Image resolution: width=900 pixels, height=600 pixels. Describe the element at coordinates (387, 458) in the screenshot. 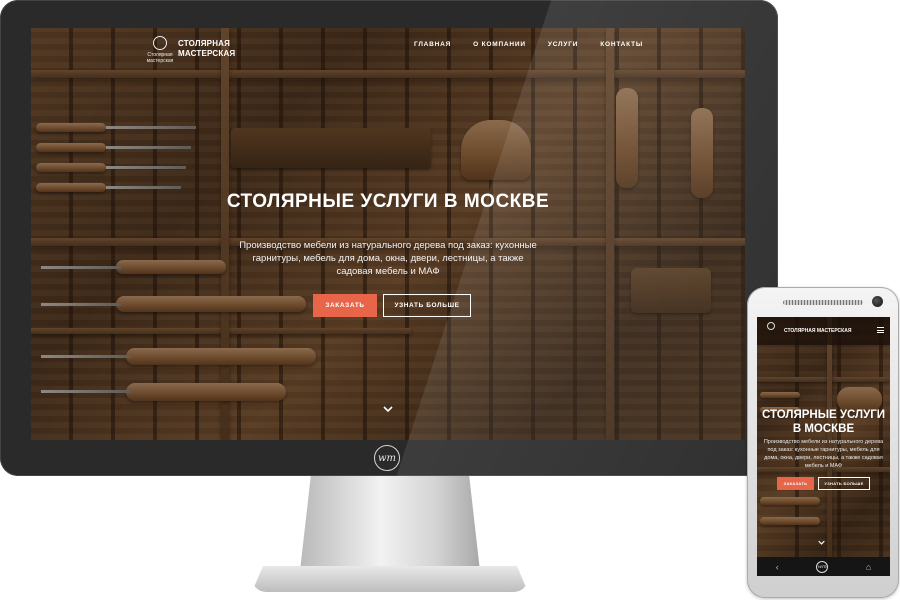

I see `monitor-brand-logo: wm` at that location.